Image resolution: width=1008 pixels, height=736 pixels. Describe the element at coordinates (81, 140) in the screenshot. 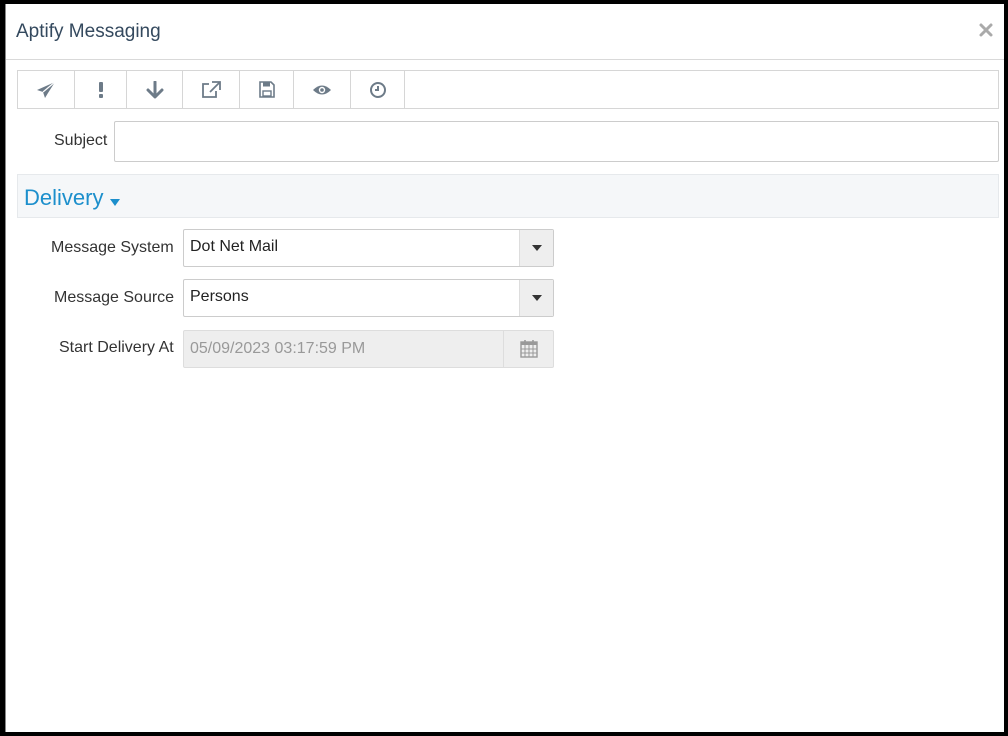

I see `subject-label: Subject` at that location.